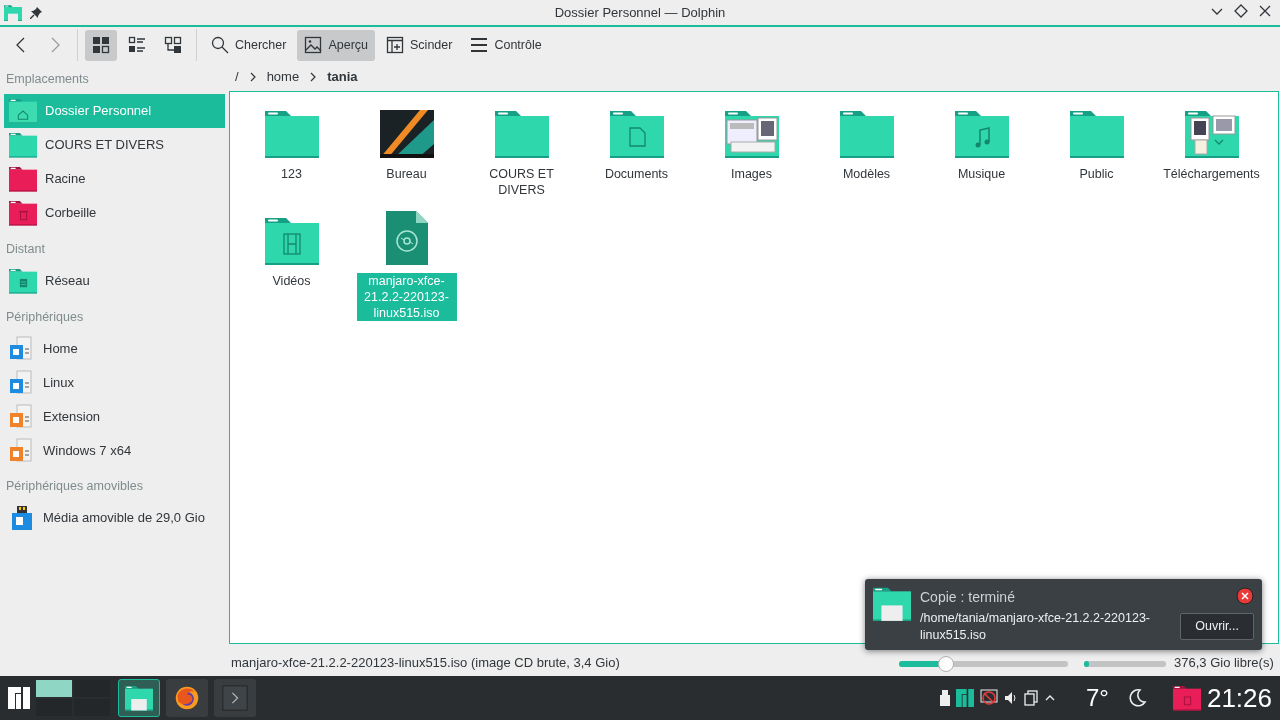 The image size is (1280, 720). Describe the element at coordinates (981, 174) in the screenshot. I see `file-name: Musique` at that location.